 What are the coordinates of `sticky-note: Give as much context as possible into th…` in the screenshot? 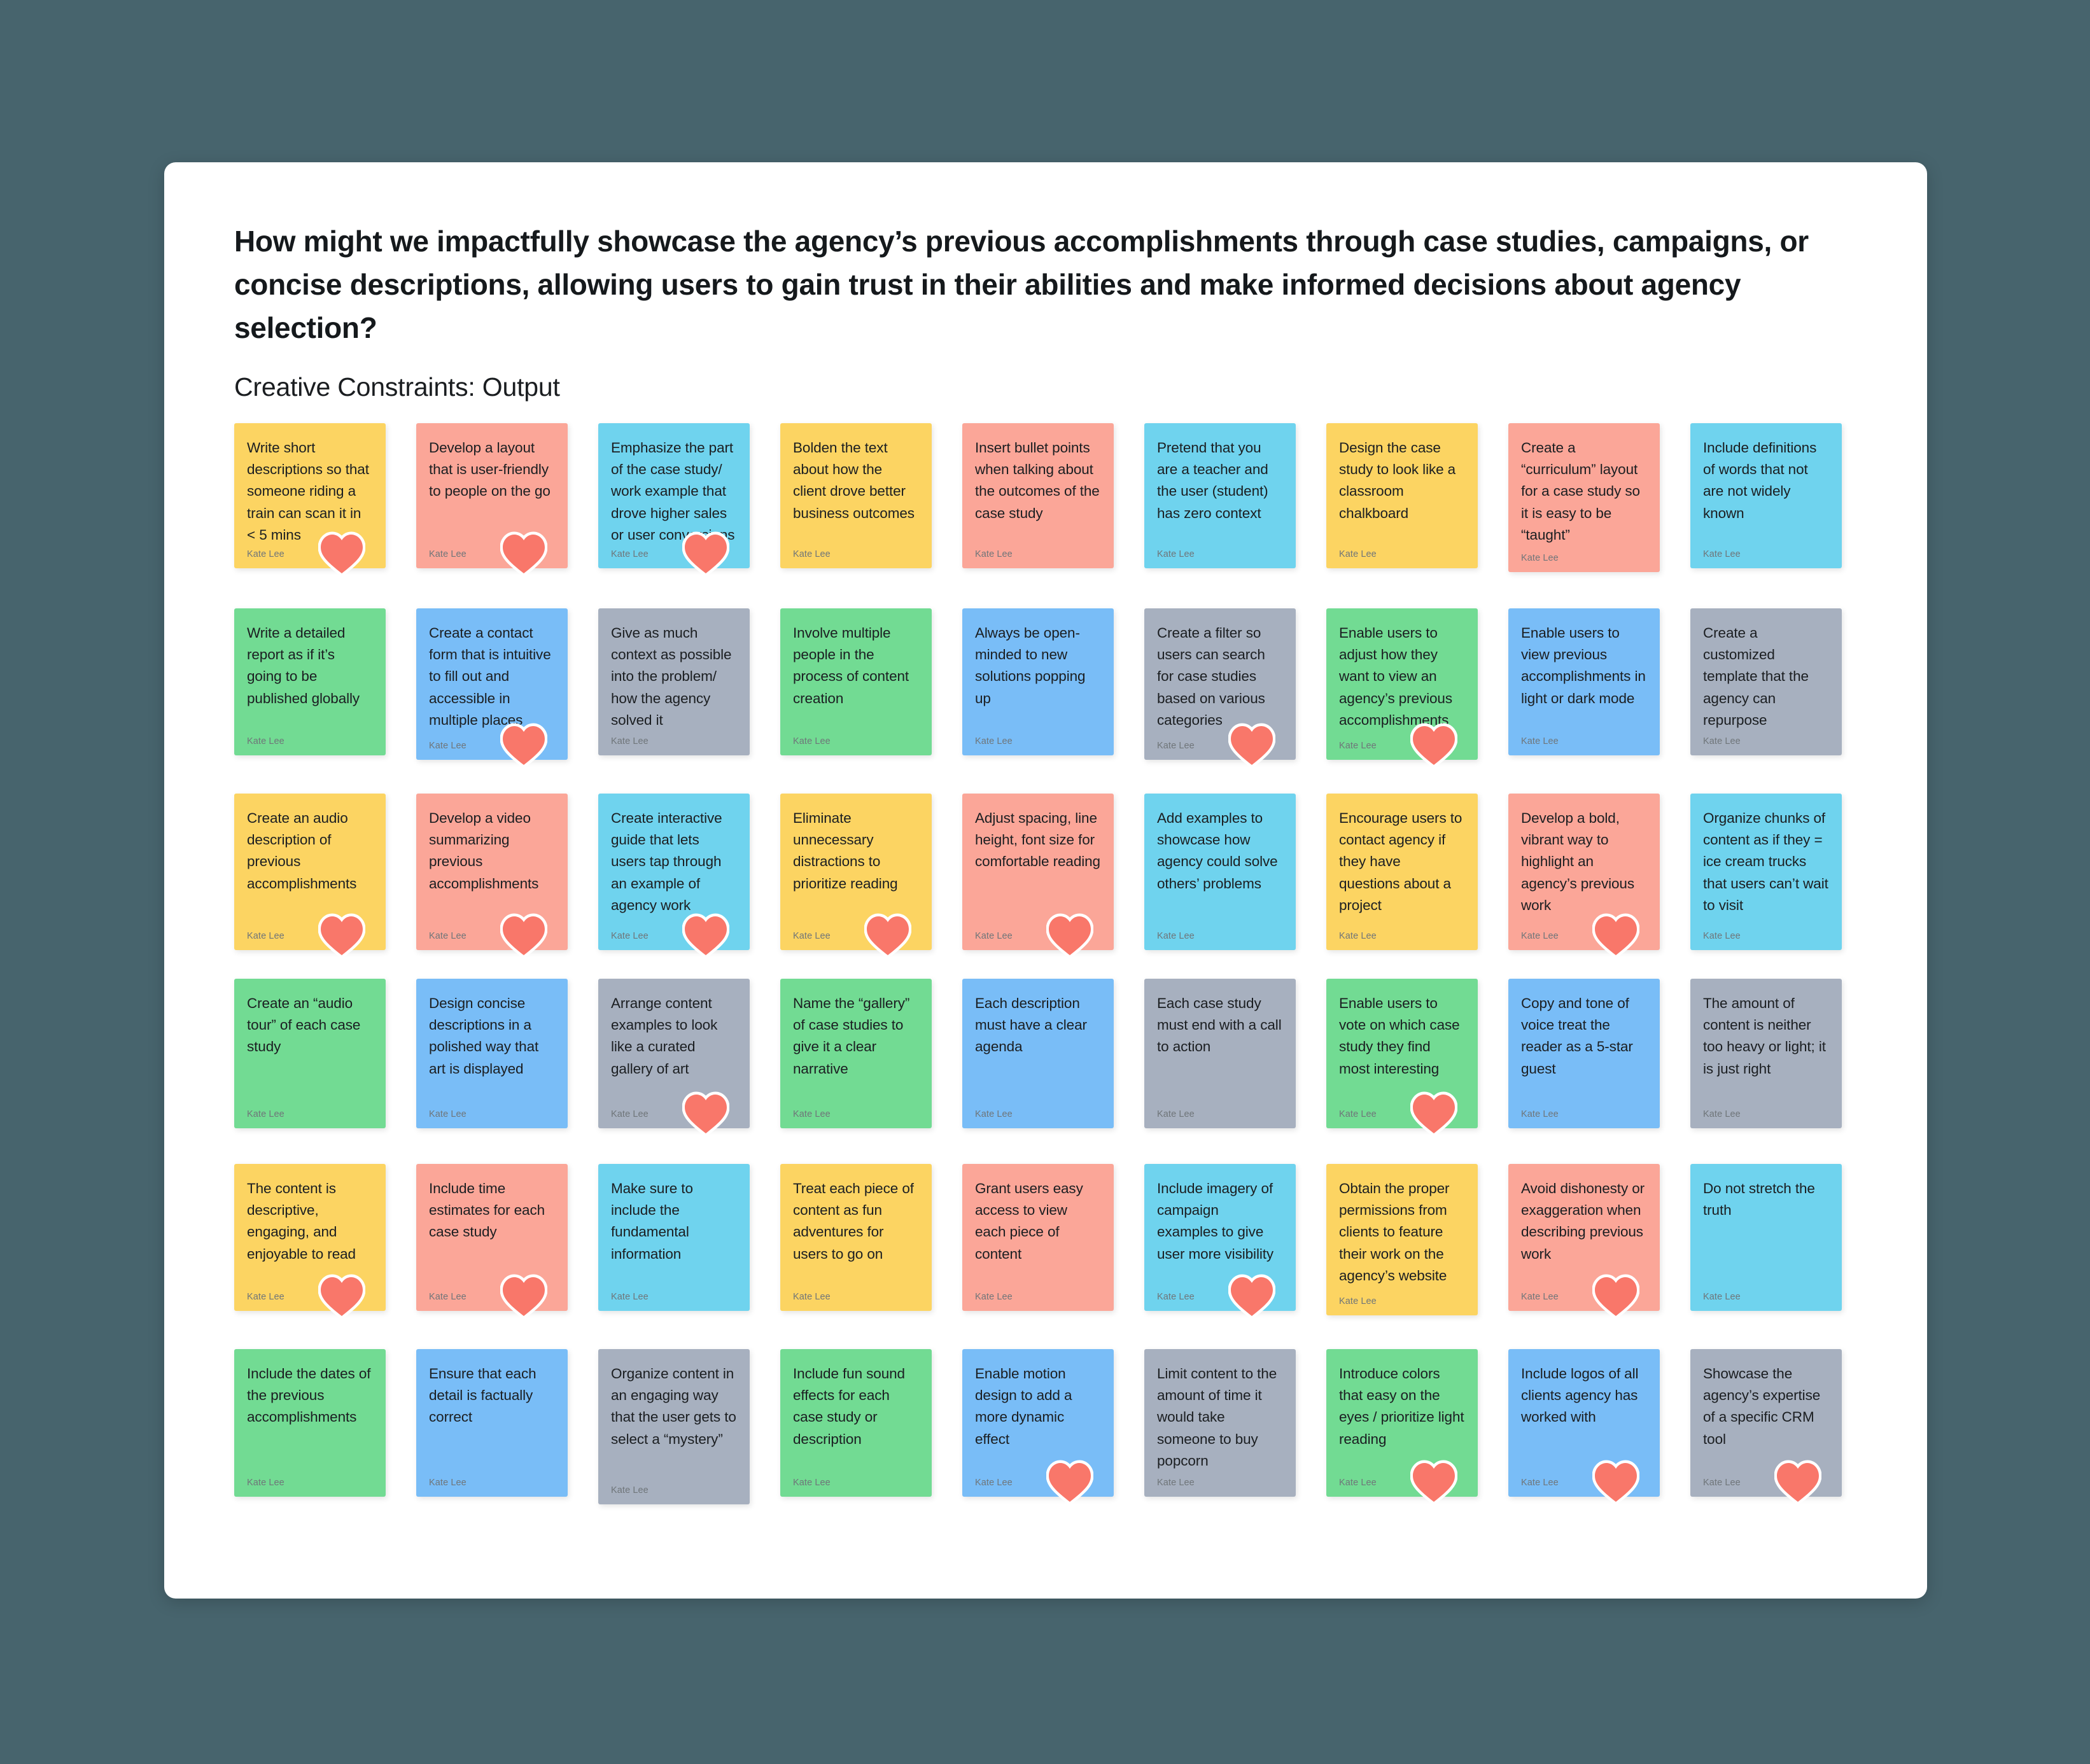 It's located at (674, 681).